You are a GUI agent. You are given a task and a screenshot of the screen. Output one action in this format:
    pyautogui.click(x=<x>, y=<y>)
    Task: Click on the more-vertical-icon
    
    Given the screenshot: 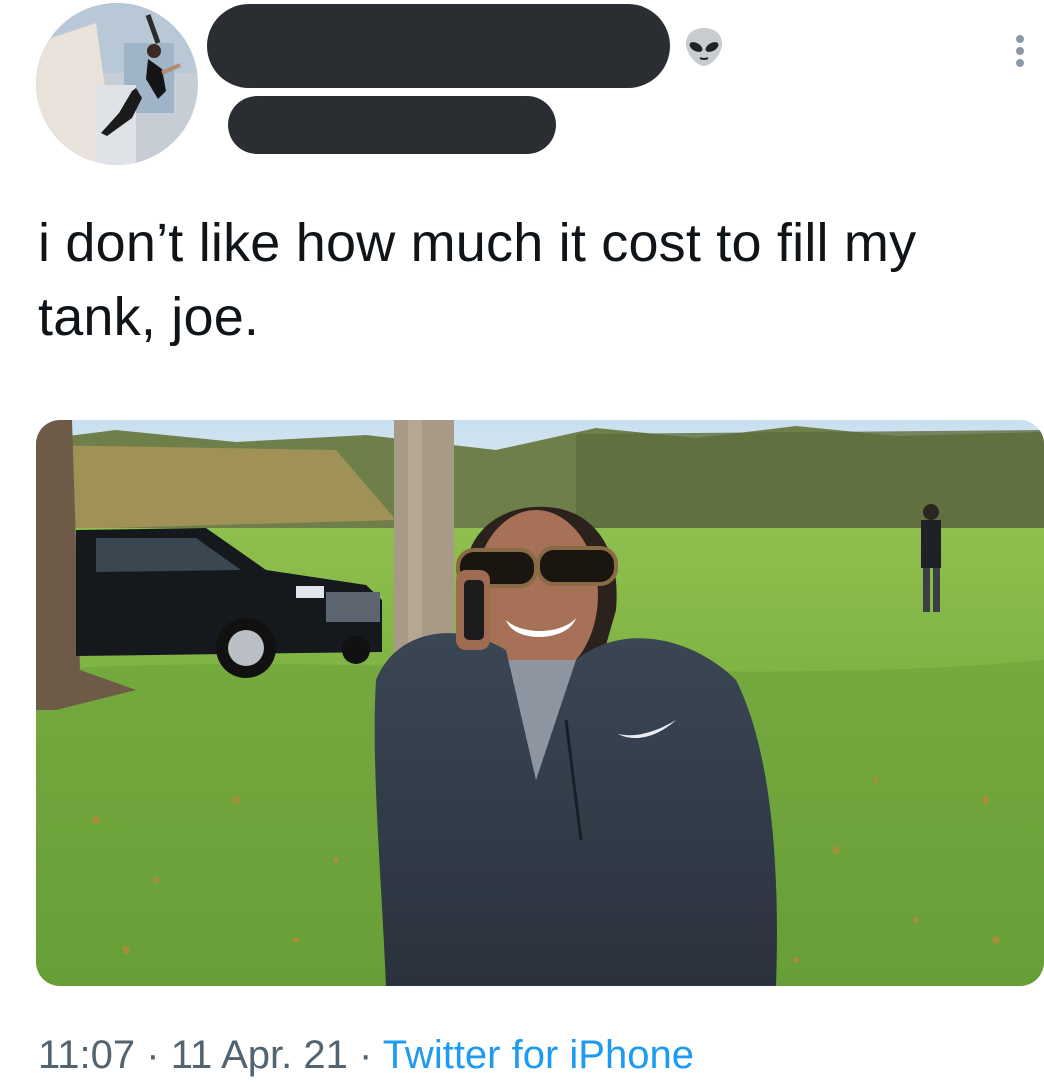 What is the action you would take?
    pyautogui.click(x=1020, y=51)
    